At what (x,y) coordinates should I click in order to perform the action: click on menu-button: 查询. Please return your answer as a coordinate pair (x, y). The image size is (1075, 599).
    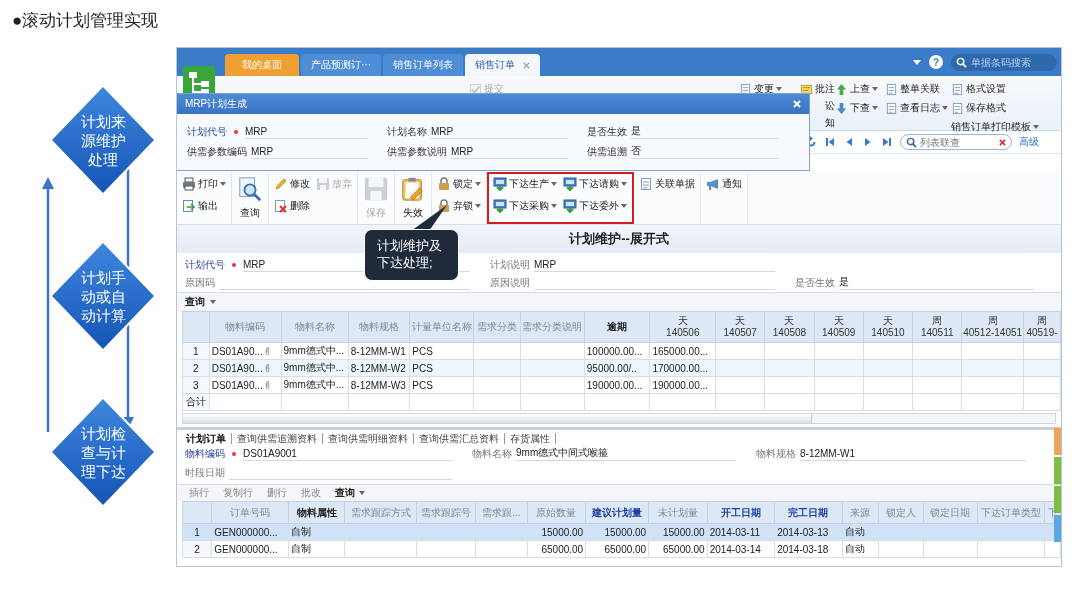
    Looking at the image, I should click on (200, 302).